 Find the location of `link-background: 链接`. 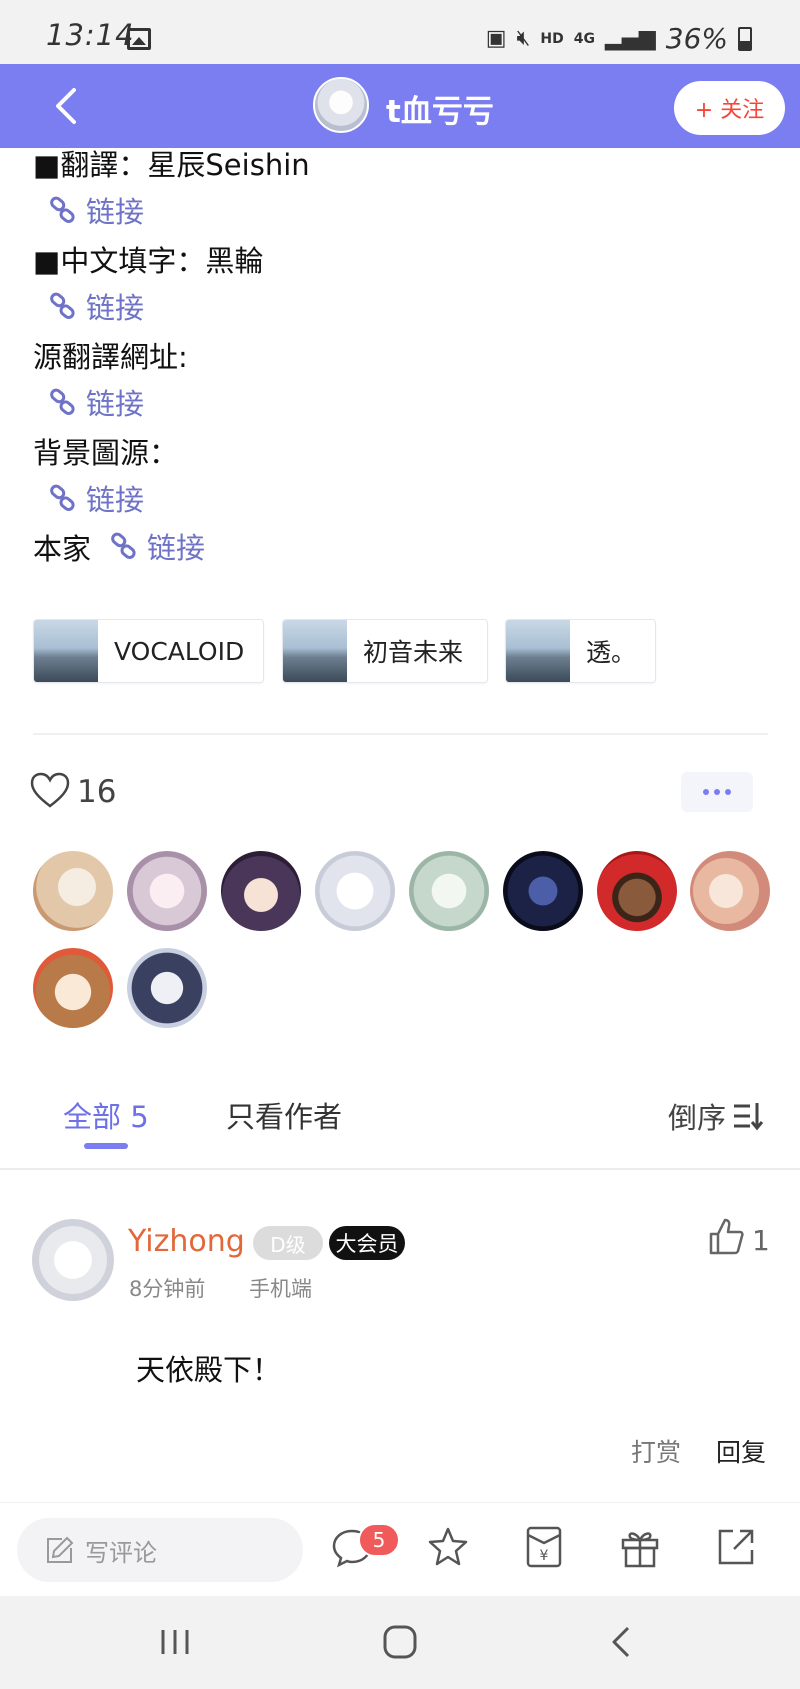

link-background: 链接 is located at coordinates (96, 498).